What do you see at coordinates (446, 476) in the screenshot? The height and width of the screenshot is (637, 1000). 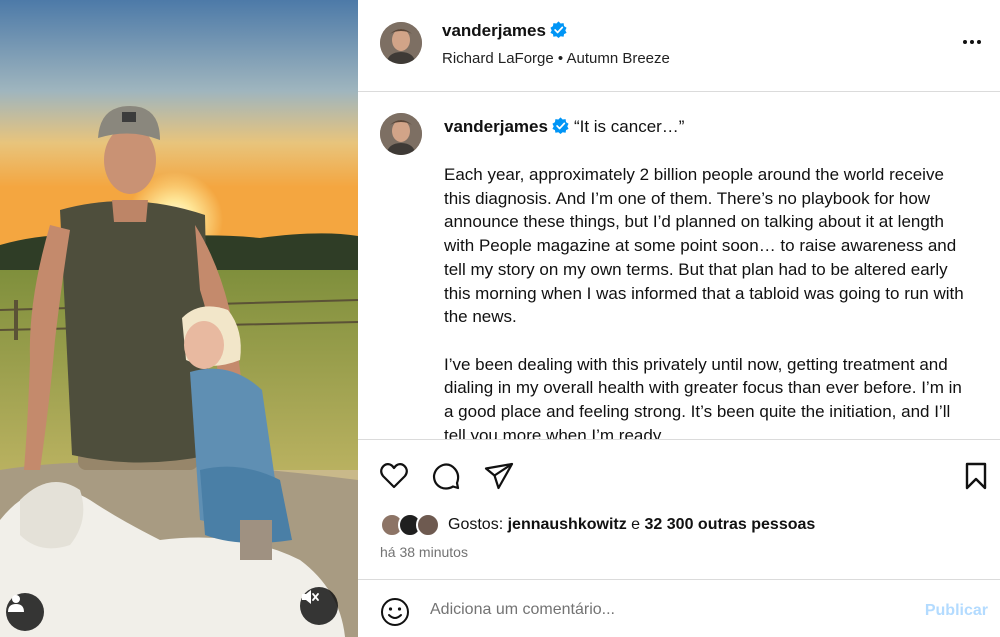 I see `comment-bubble-icon` at bounding box center [446, 476].